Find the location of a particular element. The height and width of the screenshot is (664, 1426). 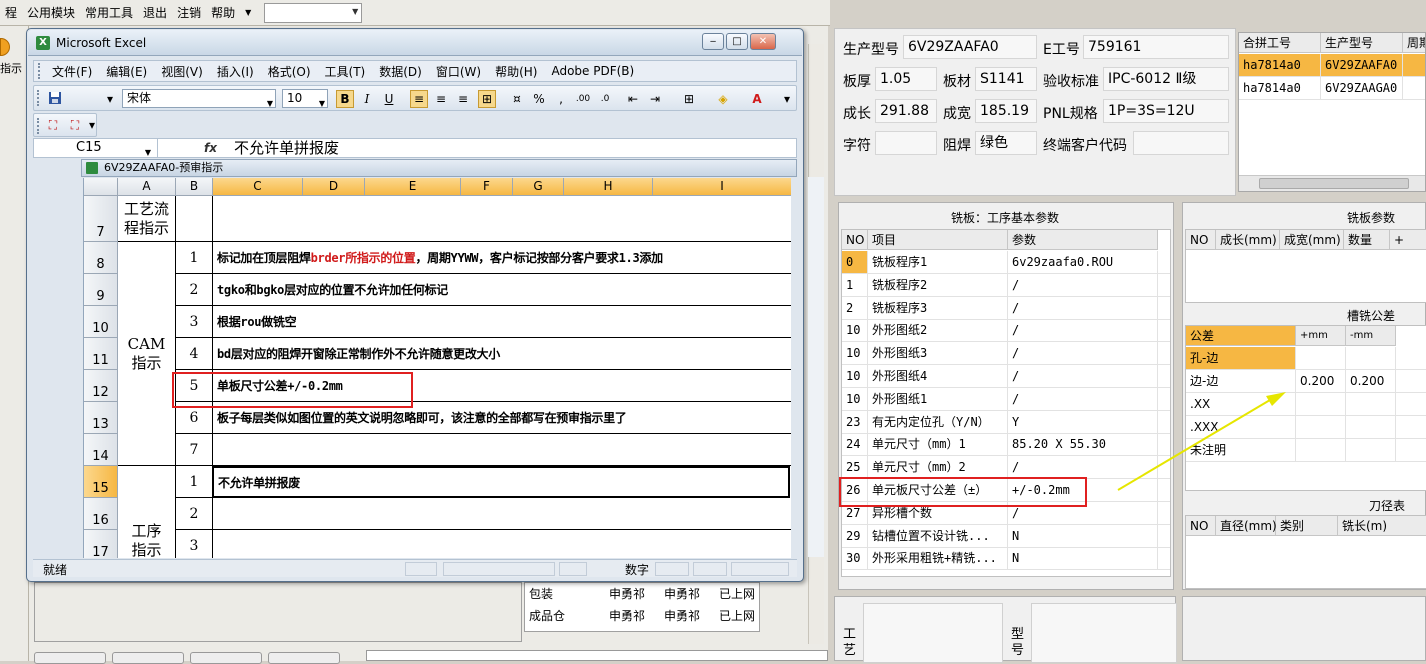

annotation-arrow is located at coordinates (1201, 441).